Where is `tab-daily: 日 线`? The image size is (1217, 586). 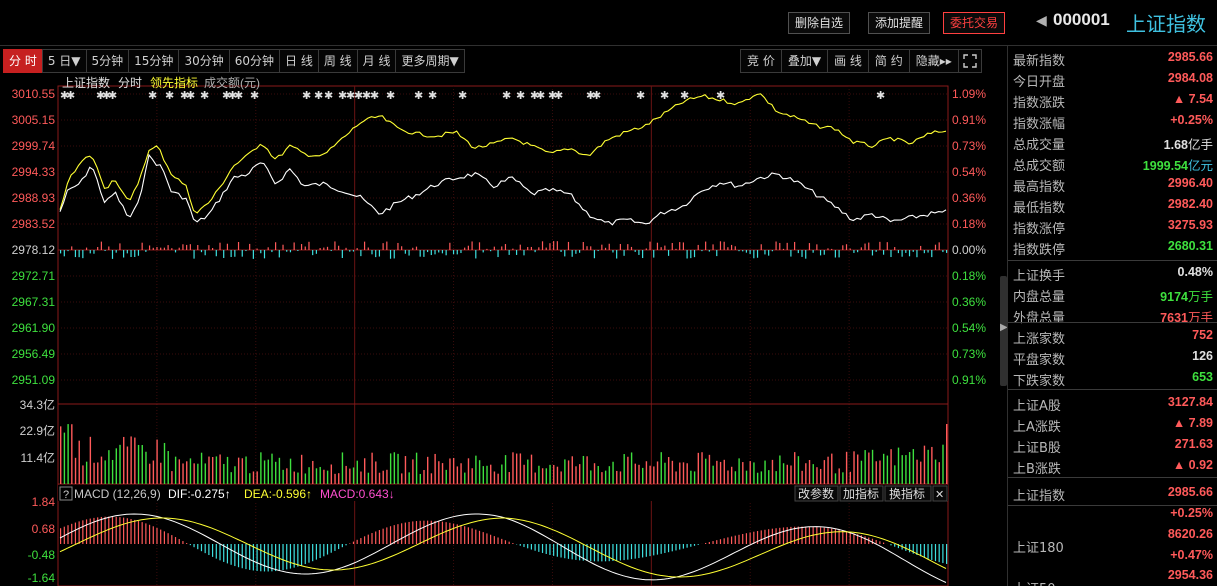 tab-daily: 日 线 is located at coordinates (298, 61).